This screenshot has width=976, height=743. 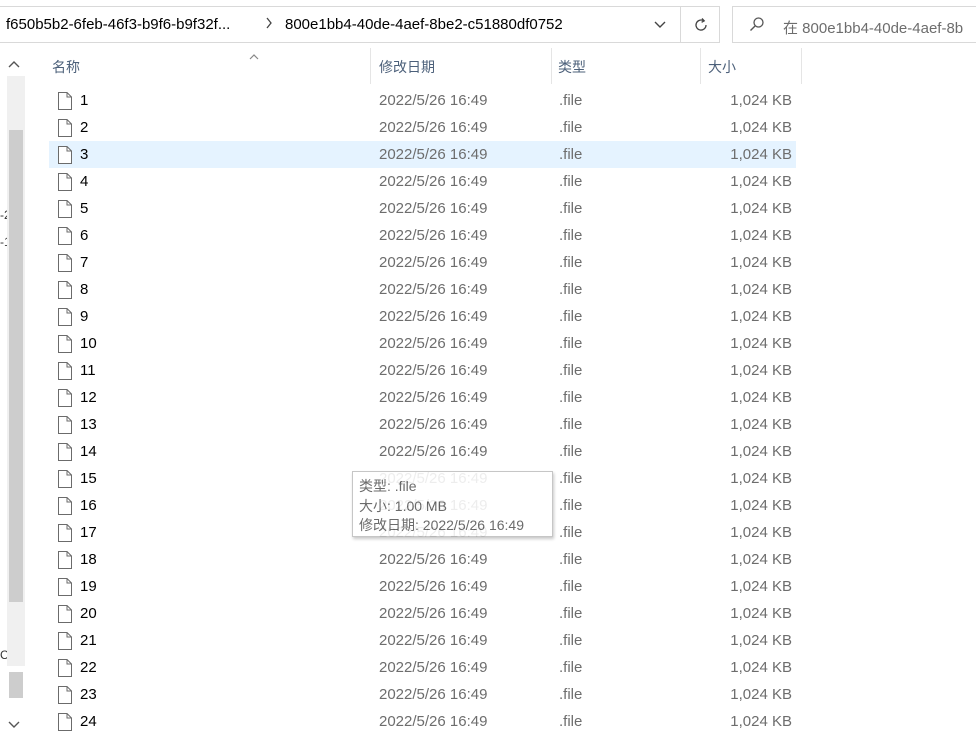 I want to click on breadcrumb-current: 800e1bb4-40de-4aef-8be2-c51880df0752, so click(x=424, y=24).